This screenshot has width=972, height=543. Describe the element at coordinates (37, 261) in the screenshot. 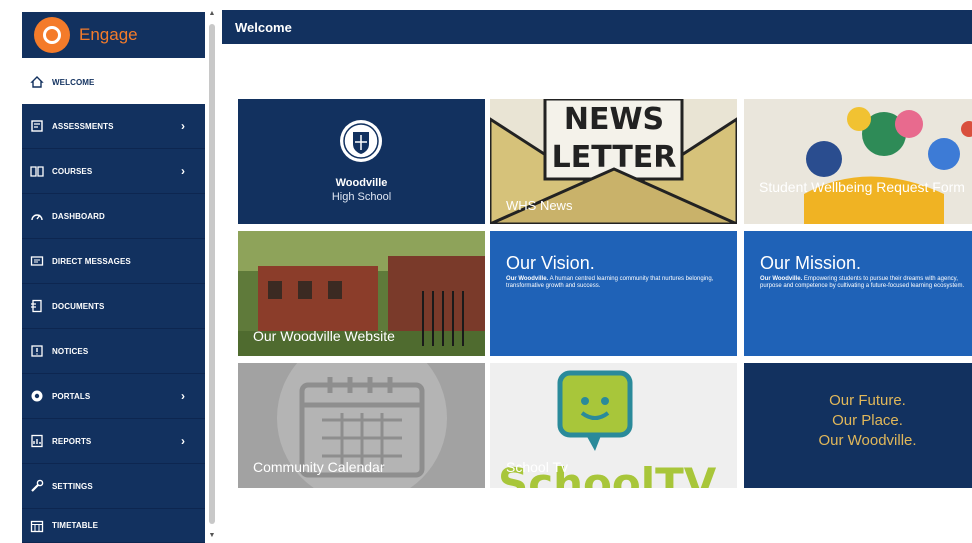

I see `message-icon` at that location.